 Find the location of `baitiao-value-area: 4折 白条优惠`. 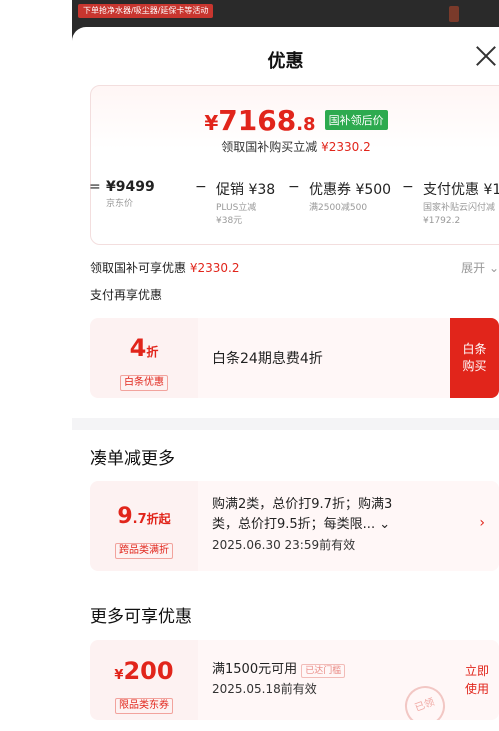

baitiao-value-area: 4折 白条优惠 is located at coordinates (144, 358).